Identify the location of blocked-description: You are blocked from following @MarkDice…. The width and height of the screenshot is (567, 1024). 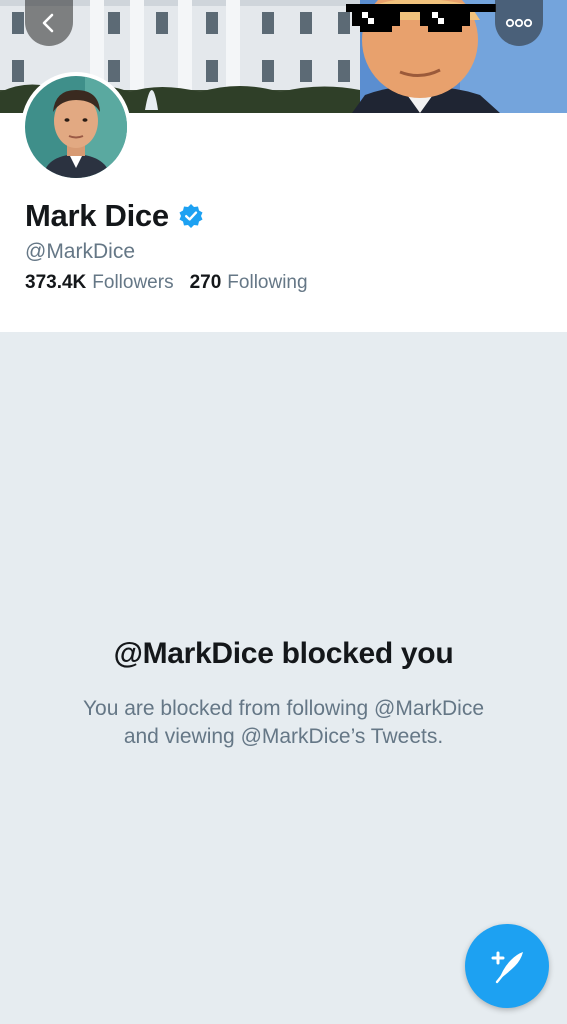
(283, 723).